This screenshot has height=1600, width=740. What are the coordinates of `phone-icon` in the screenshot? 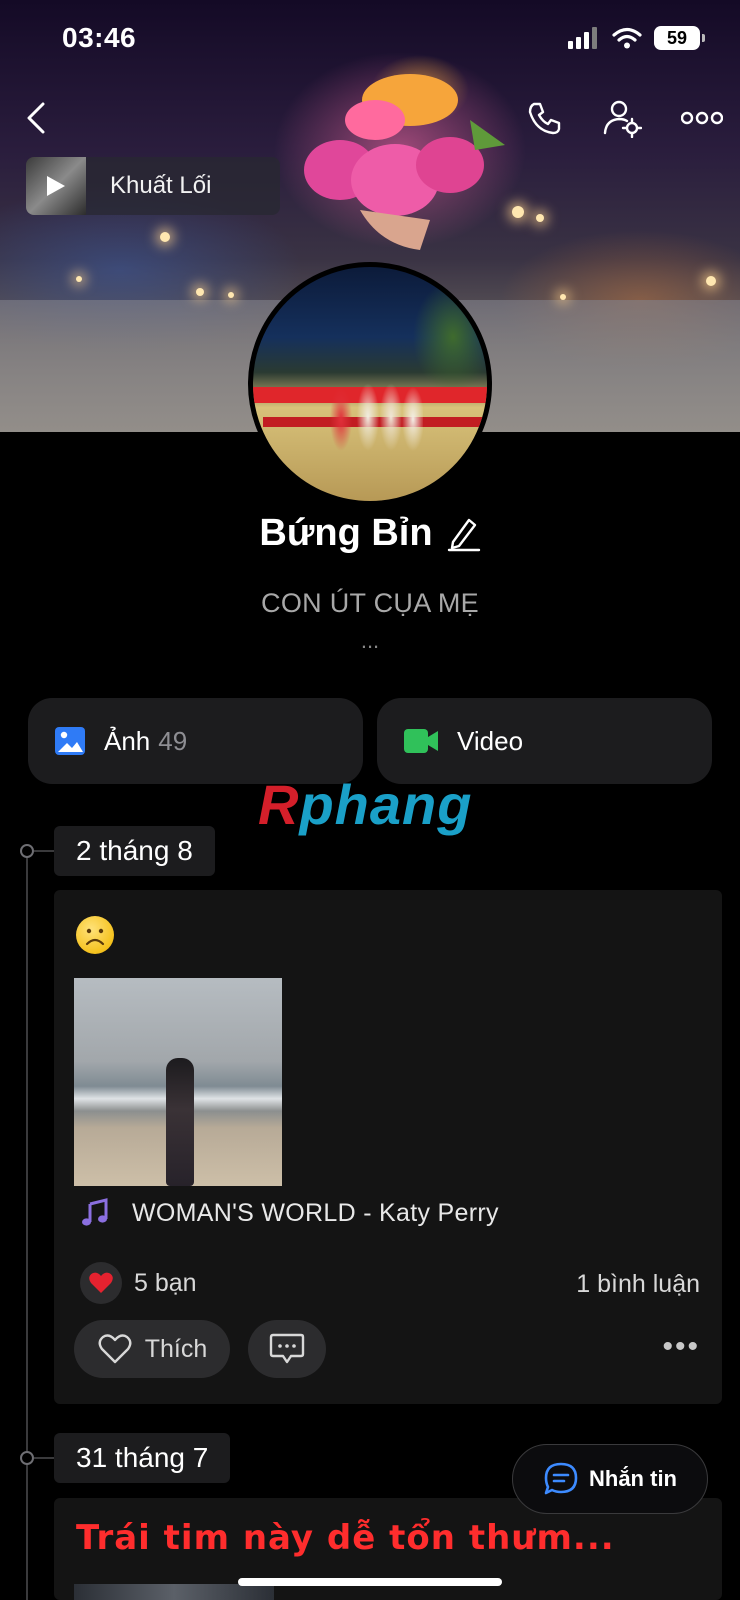 It's located at (544, 118).